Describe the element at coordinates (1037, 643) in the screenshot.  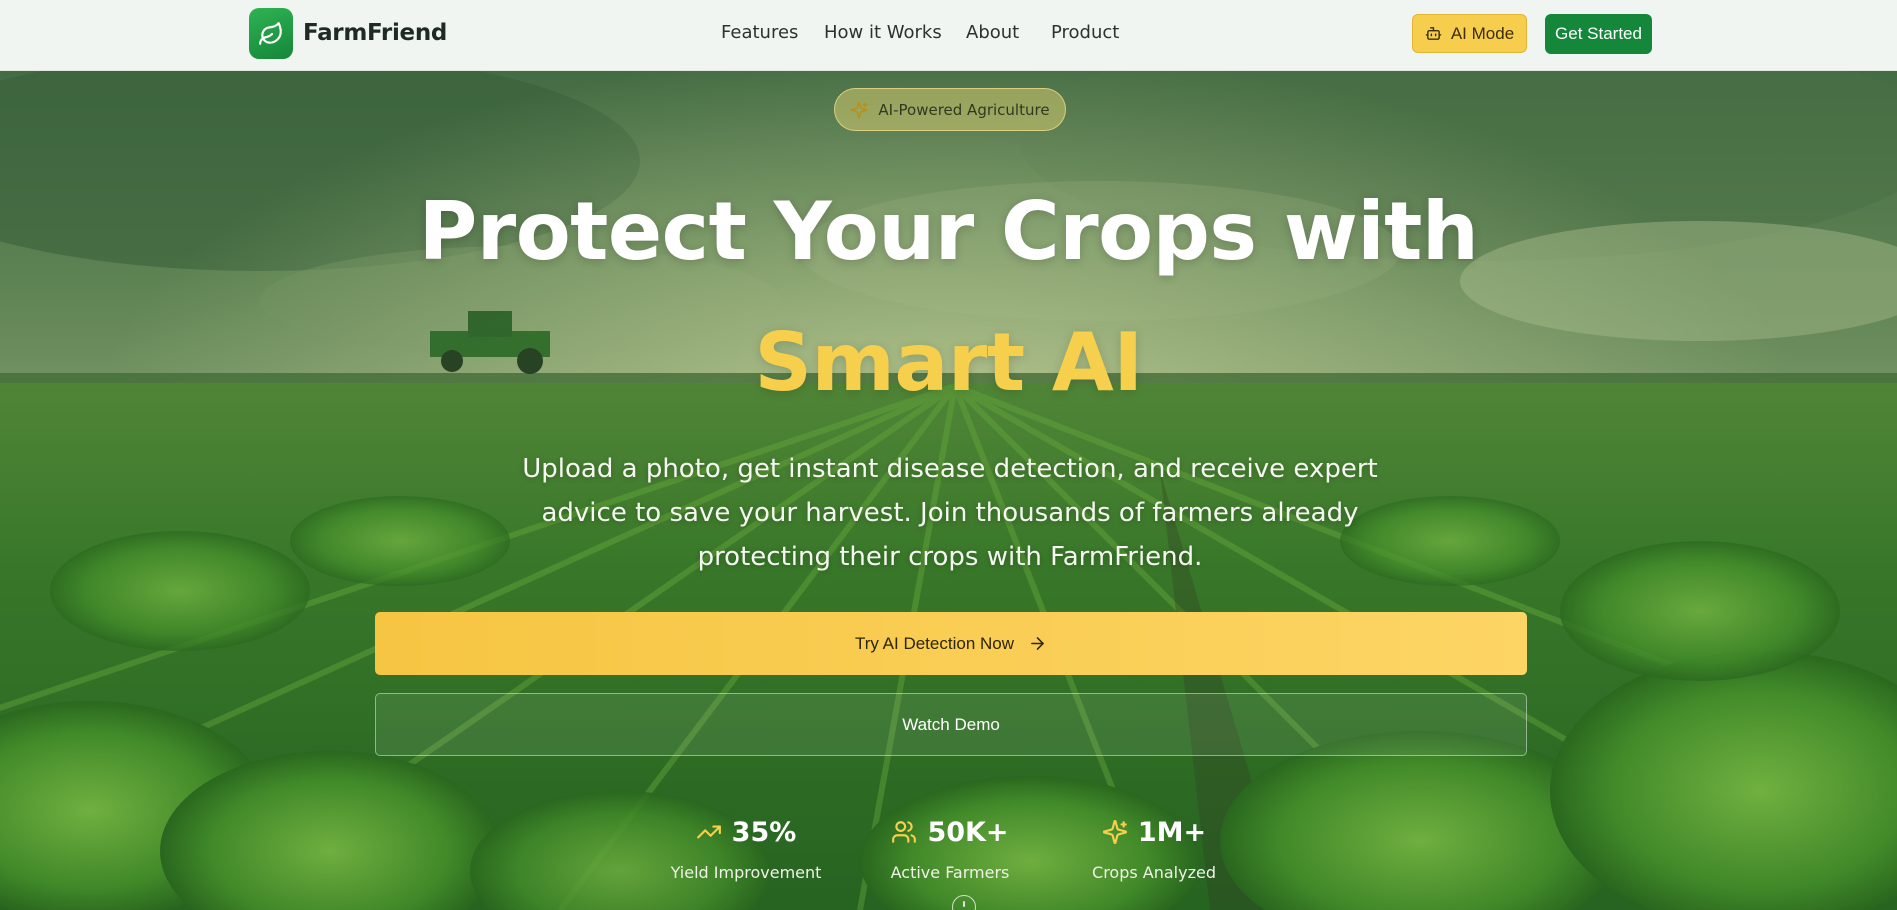
I see `arrow-right-icon` at that location.